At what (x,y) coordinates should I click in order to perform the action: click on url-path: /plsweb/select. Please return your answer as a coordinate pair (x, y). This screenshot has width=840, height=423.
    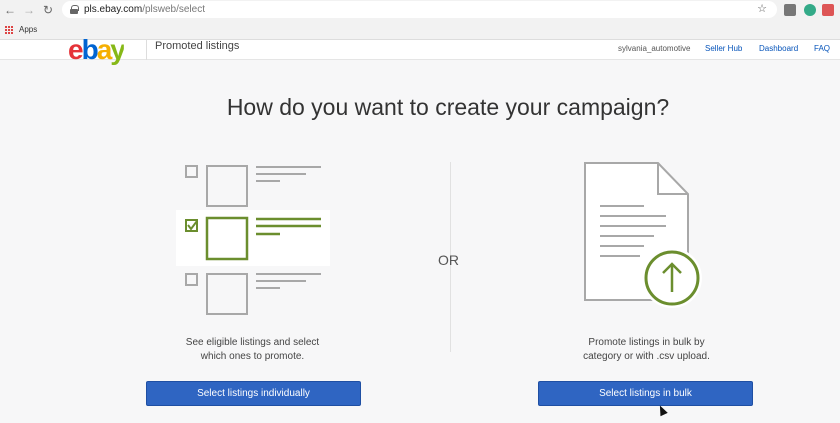
    Looking at the image, I should click on (173, 9).